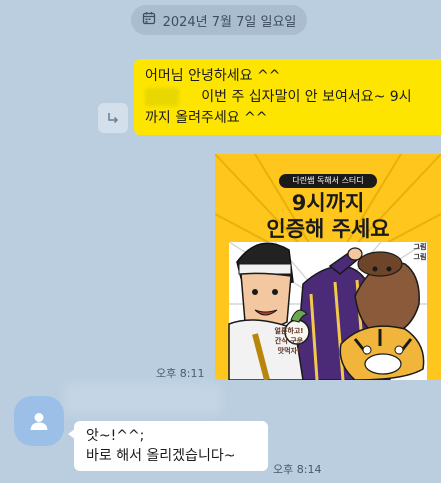  I want to click on date-divider: 2024년 7월 7일 일요일, so click(219, 20).